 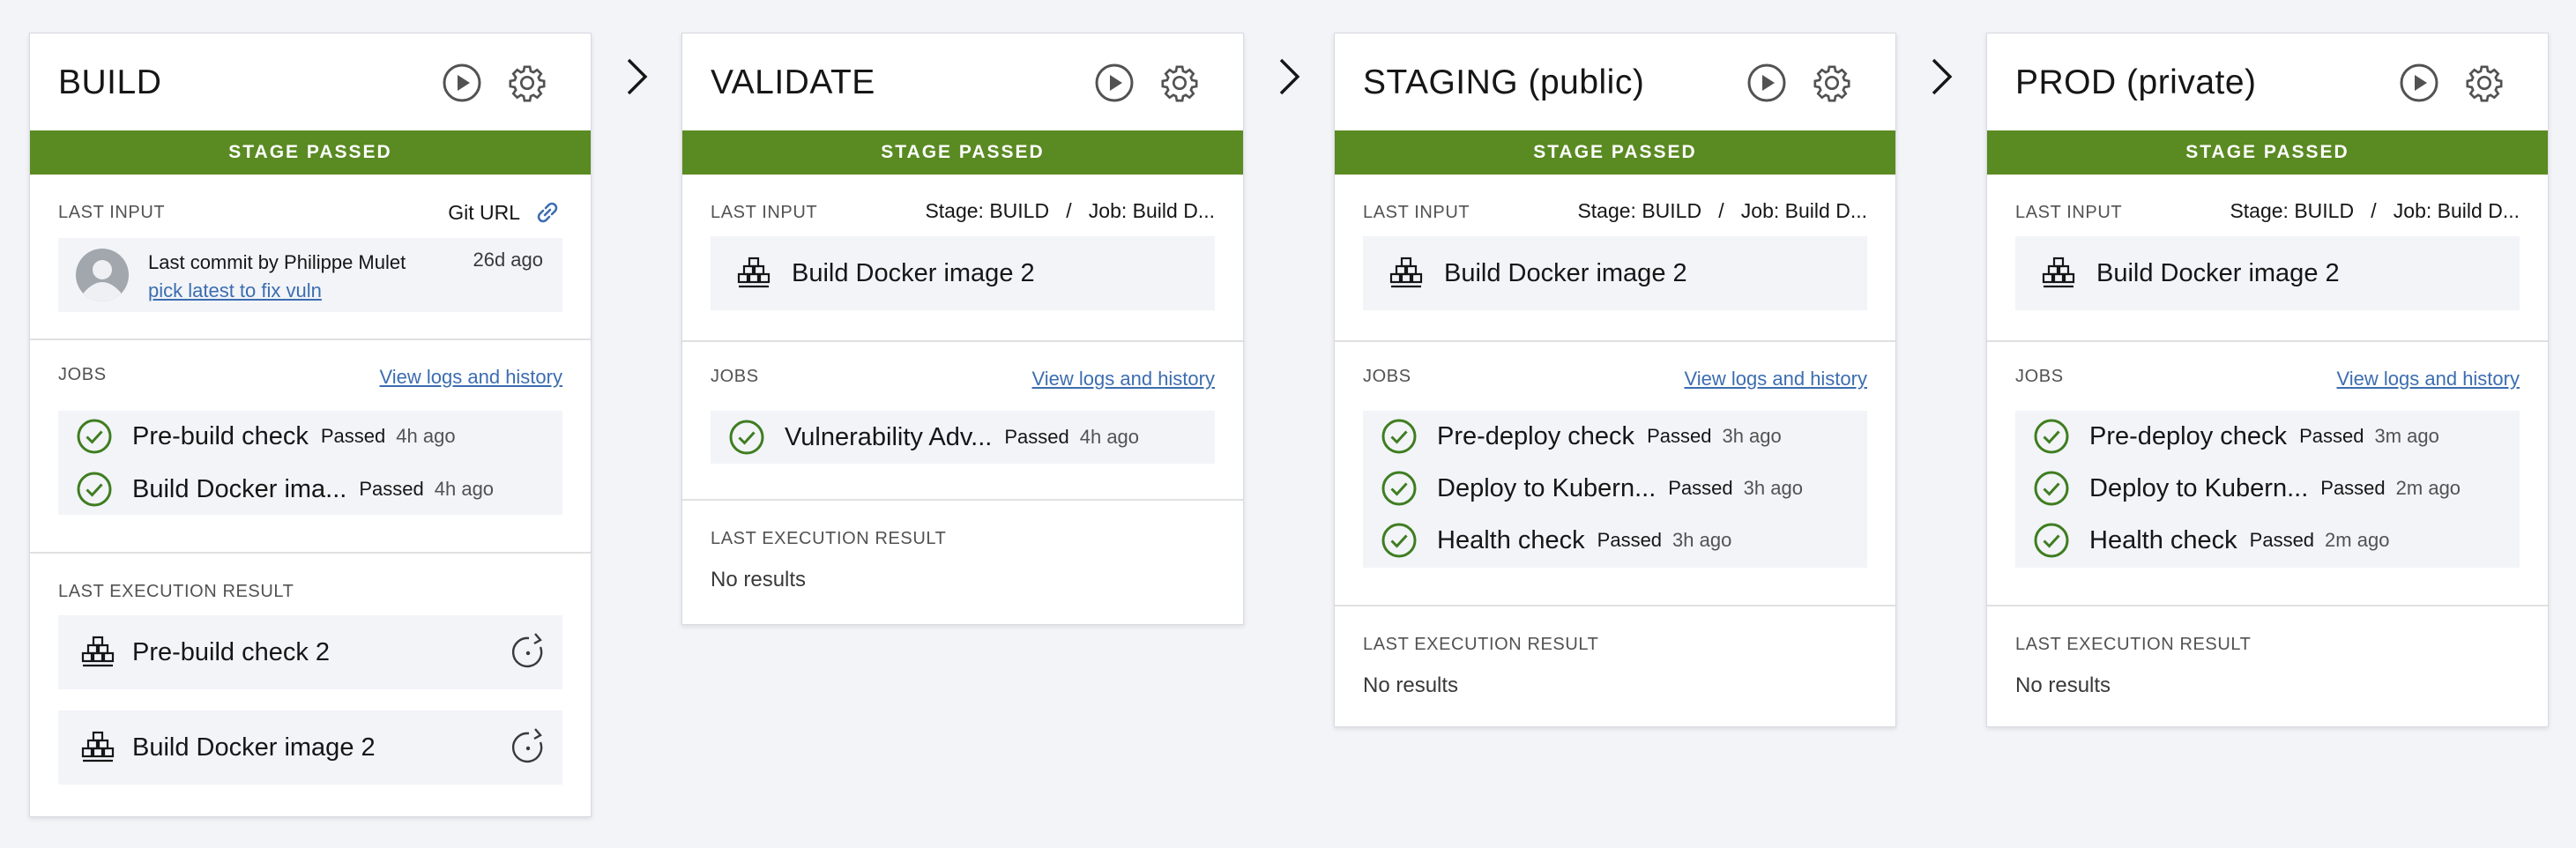 I want to click on play-icon, so click(x=2419, y=83).